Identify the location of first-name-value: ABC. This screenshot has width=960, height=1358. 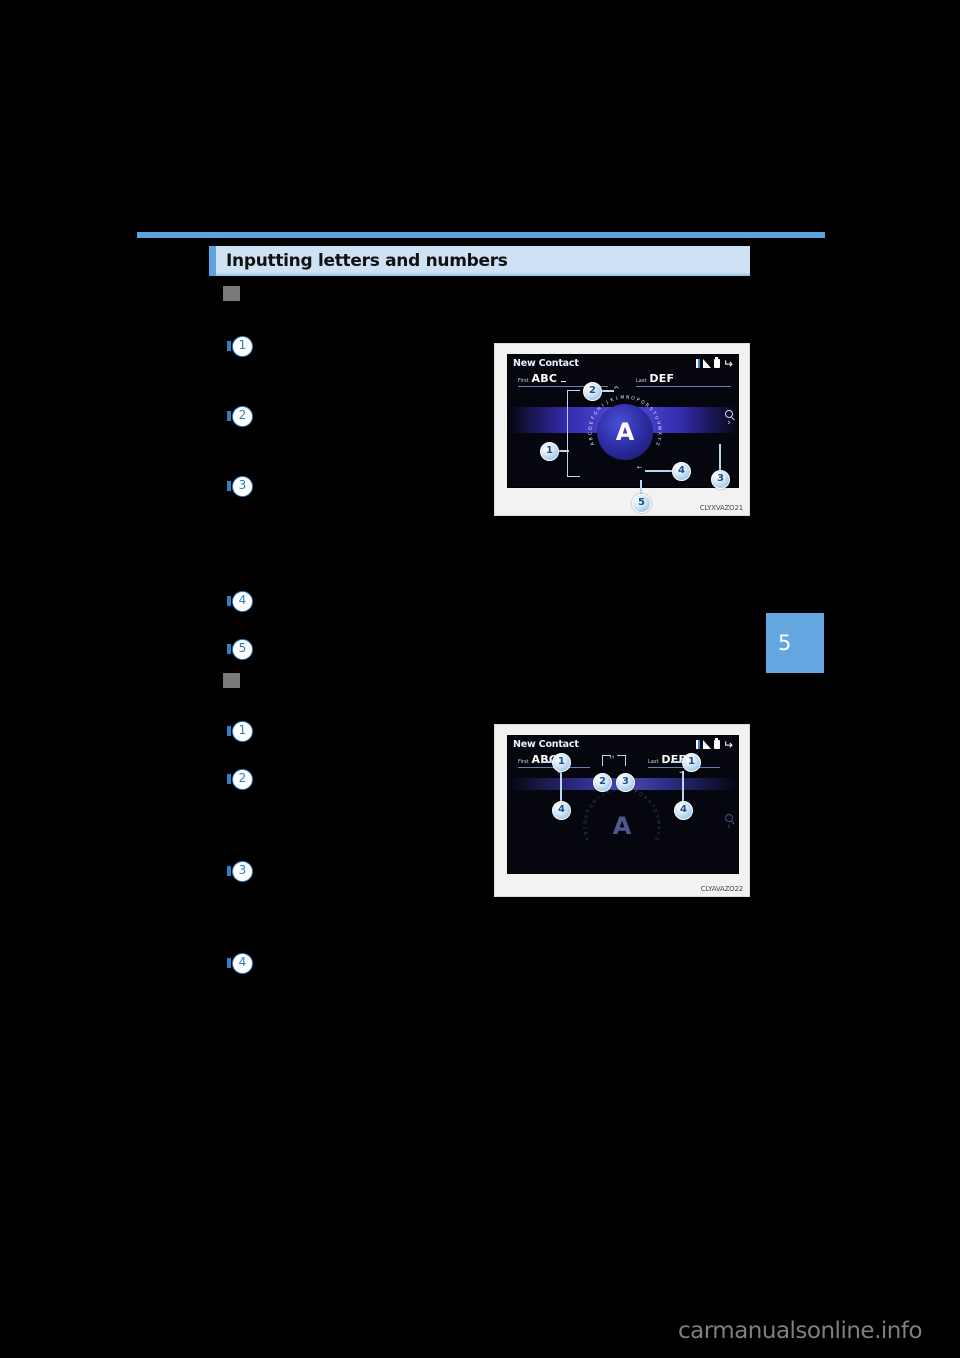
(544, 378).